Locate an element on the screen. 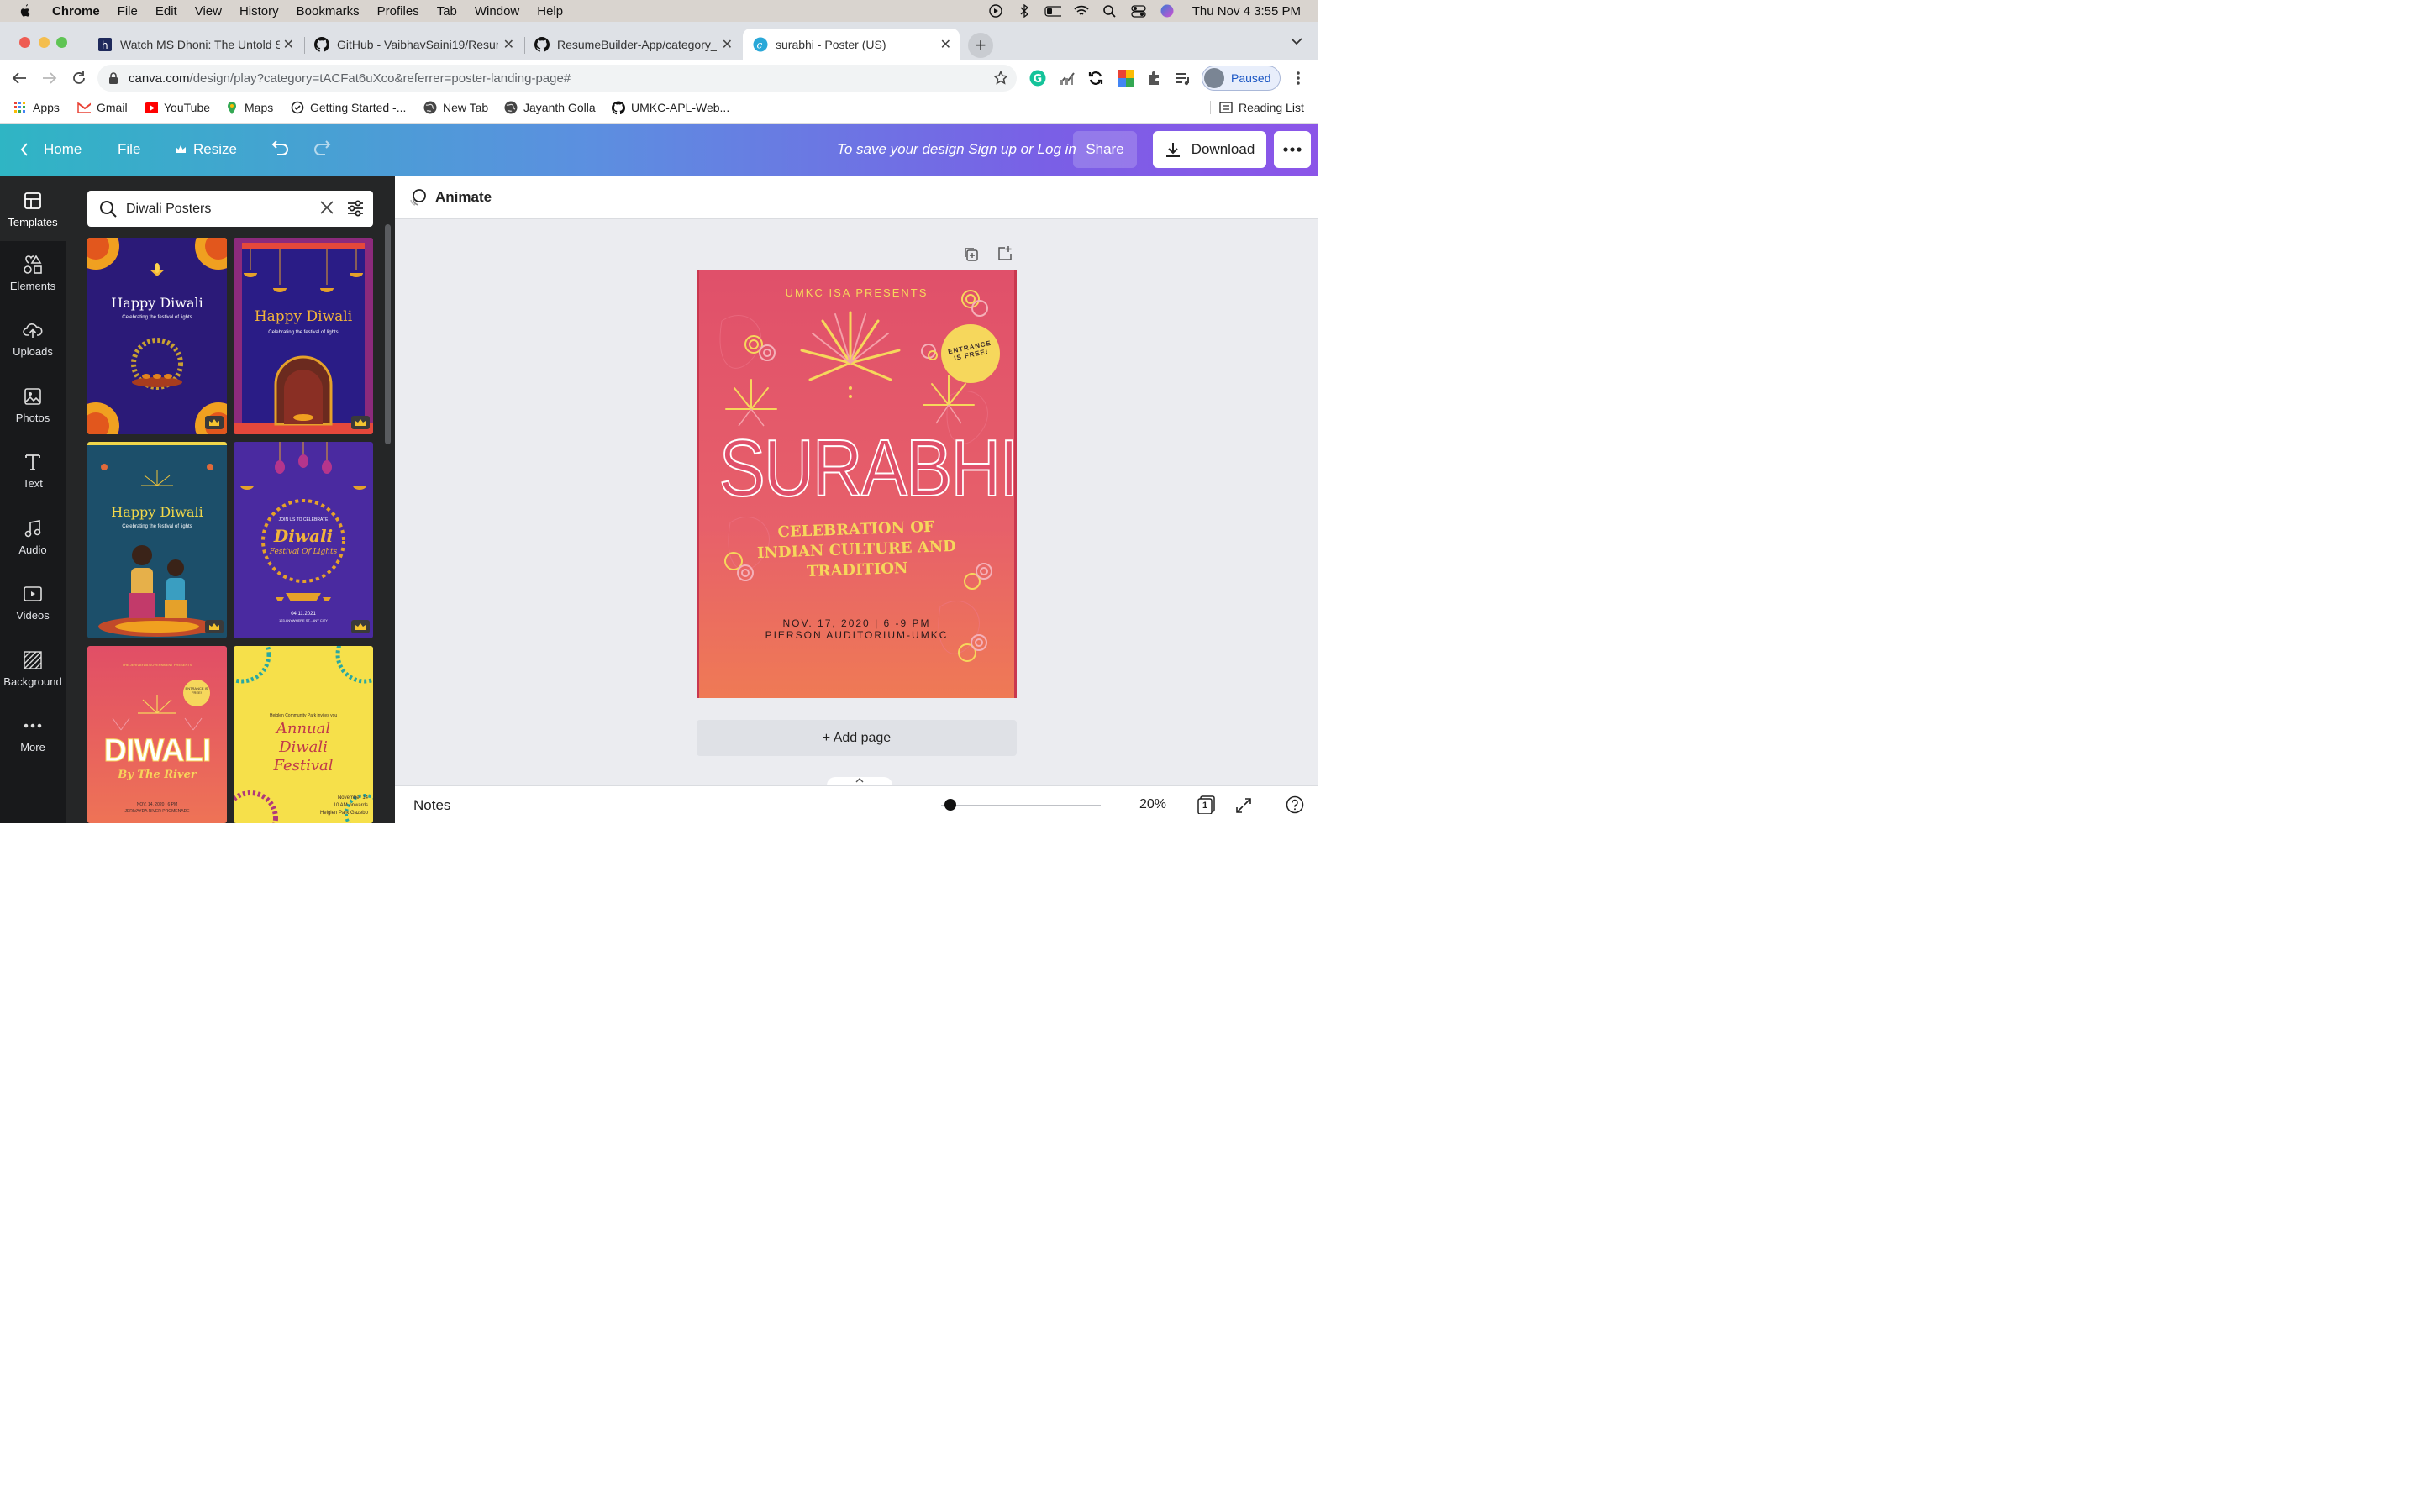  menu-file: File is located at coordinates (128, 11).